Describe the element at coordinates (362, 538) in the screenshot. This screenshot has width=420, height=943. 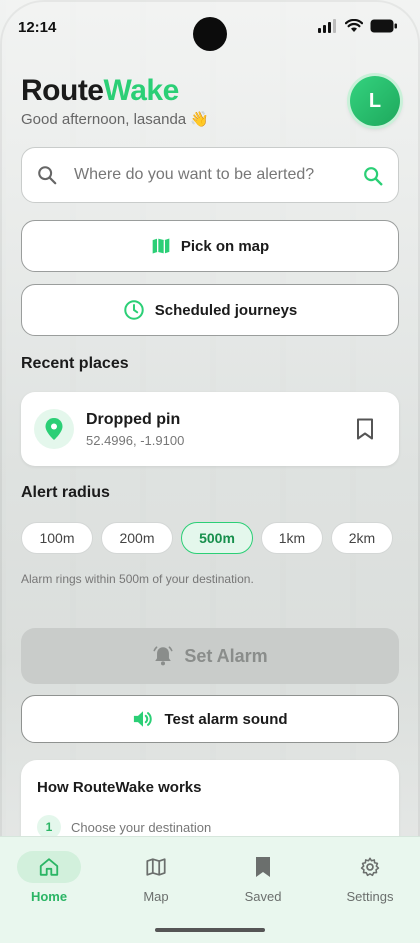
I see `radius-chip-2km: 2km` at that location.